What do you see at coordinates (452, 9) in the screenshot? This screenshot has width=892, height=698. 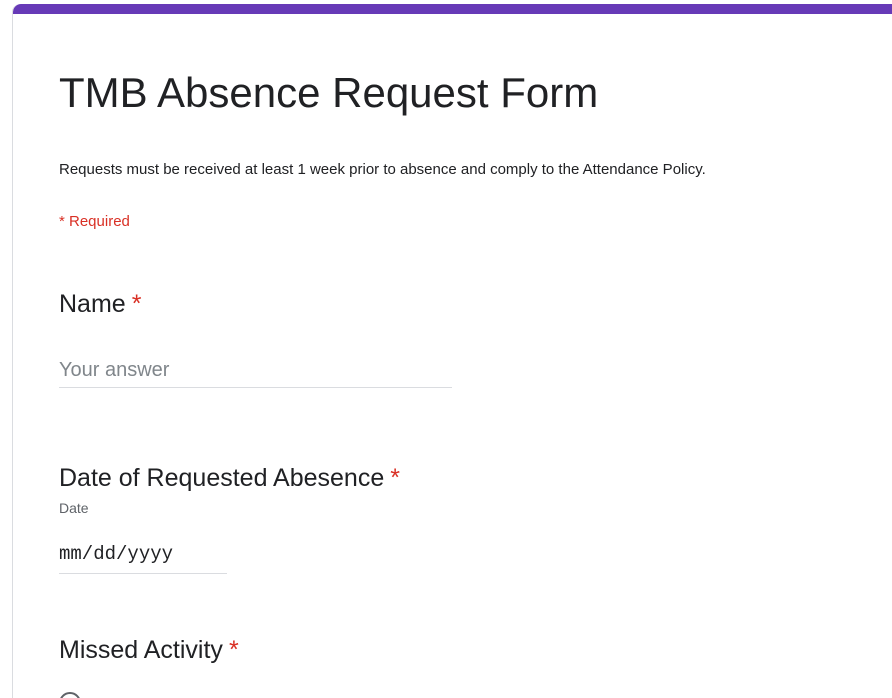 I see `form-accent-bar` at bounding box center [452, 9].